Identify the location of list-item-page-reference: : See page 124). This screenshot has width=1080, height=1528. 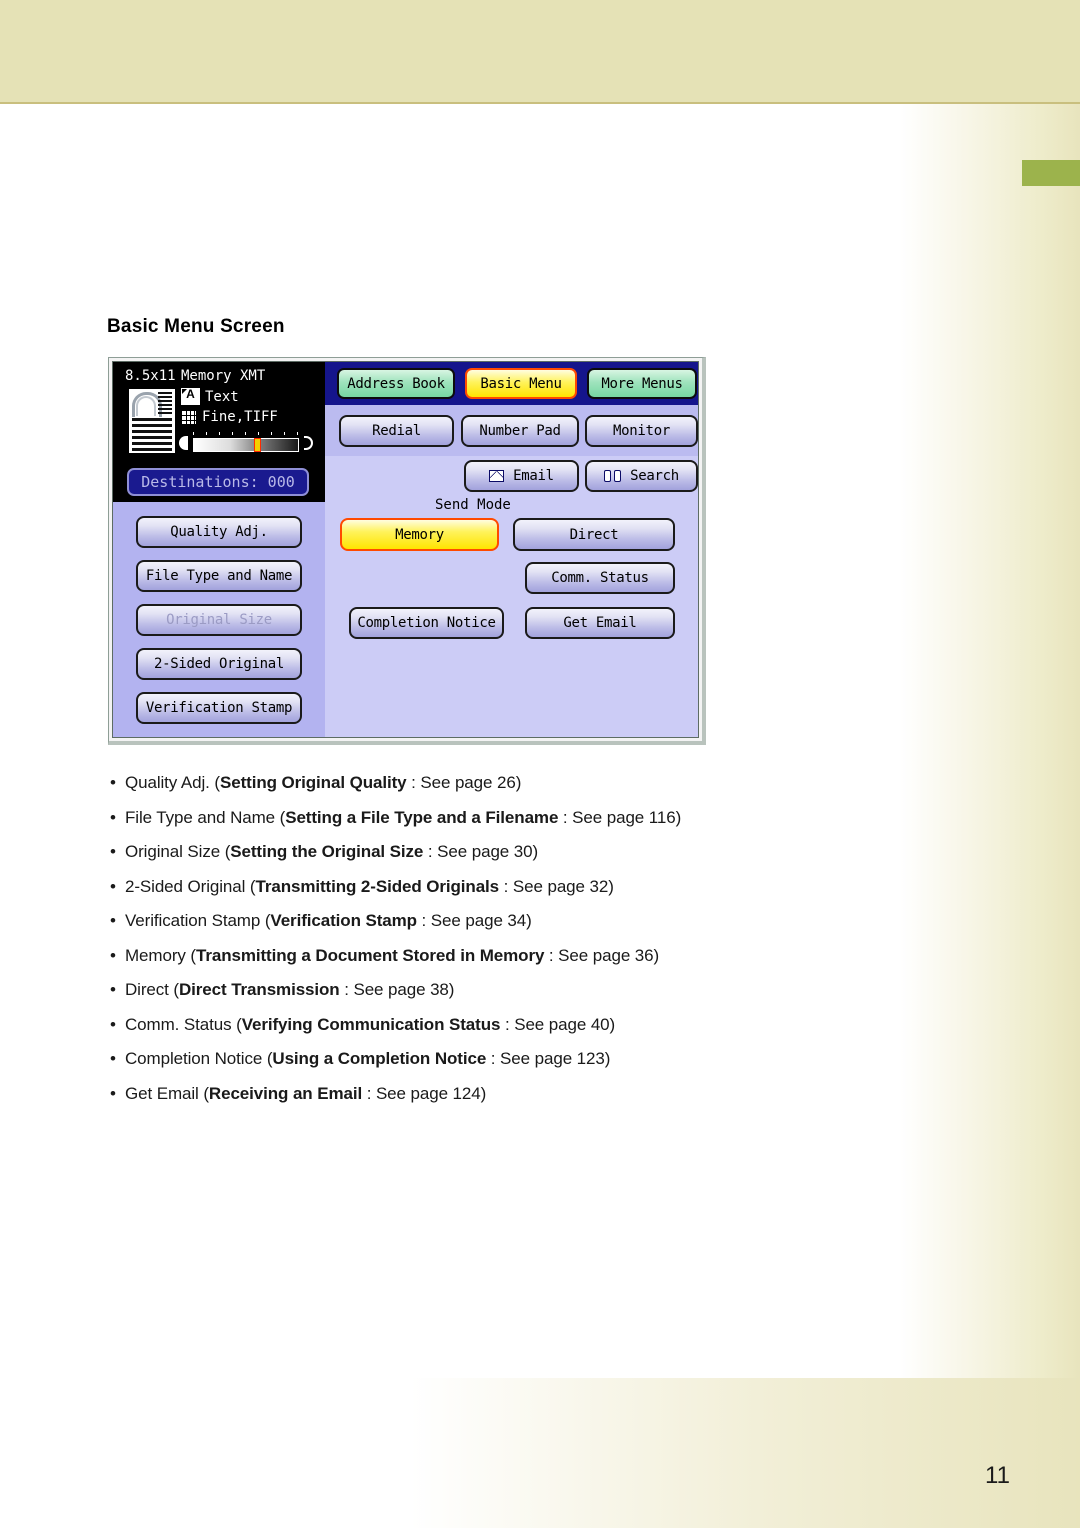
(424, 1093).